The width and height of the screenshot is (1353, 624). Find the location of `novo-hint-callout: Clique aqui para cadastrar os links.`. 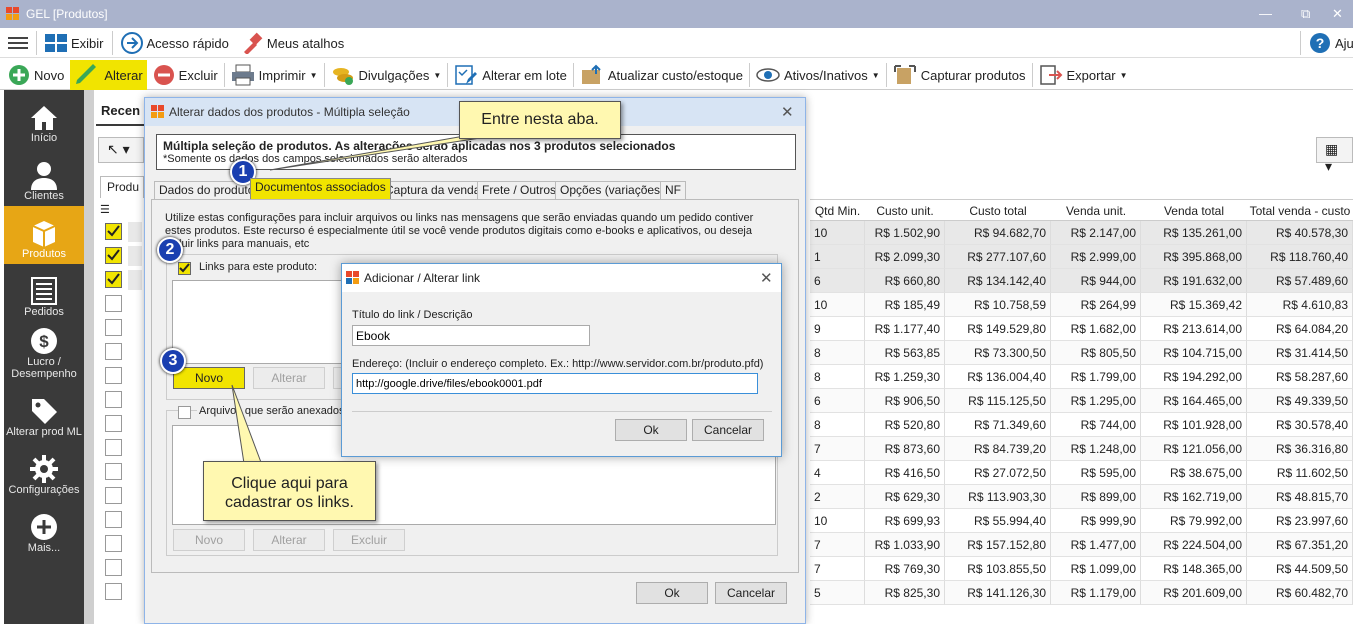

novo-hint-callout: Clique aqui para cadastrar os links. is located at coordinates (289, 491).